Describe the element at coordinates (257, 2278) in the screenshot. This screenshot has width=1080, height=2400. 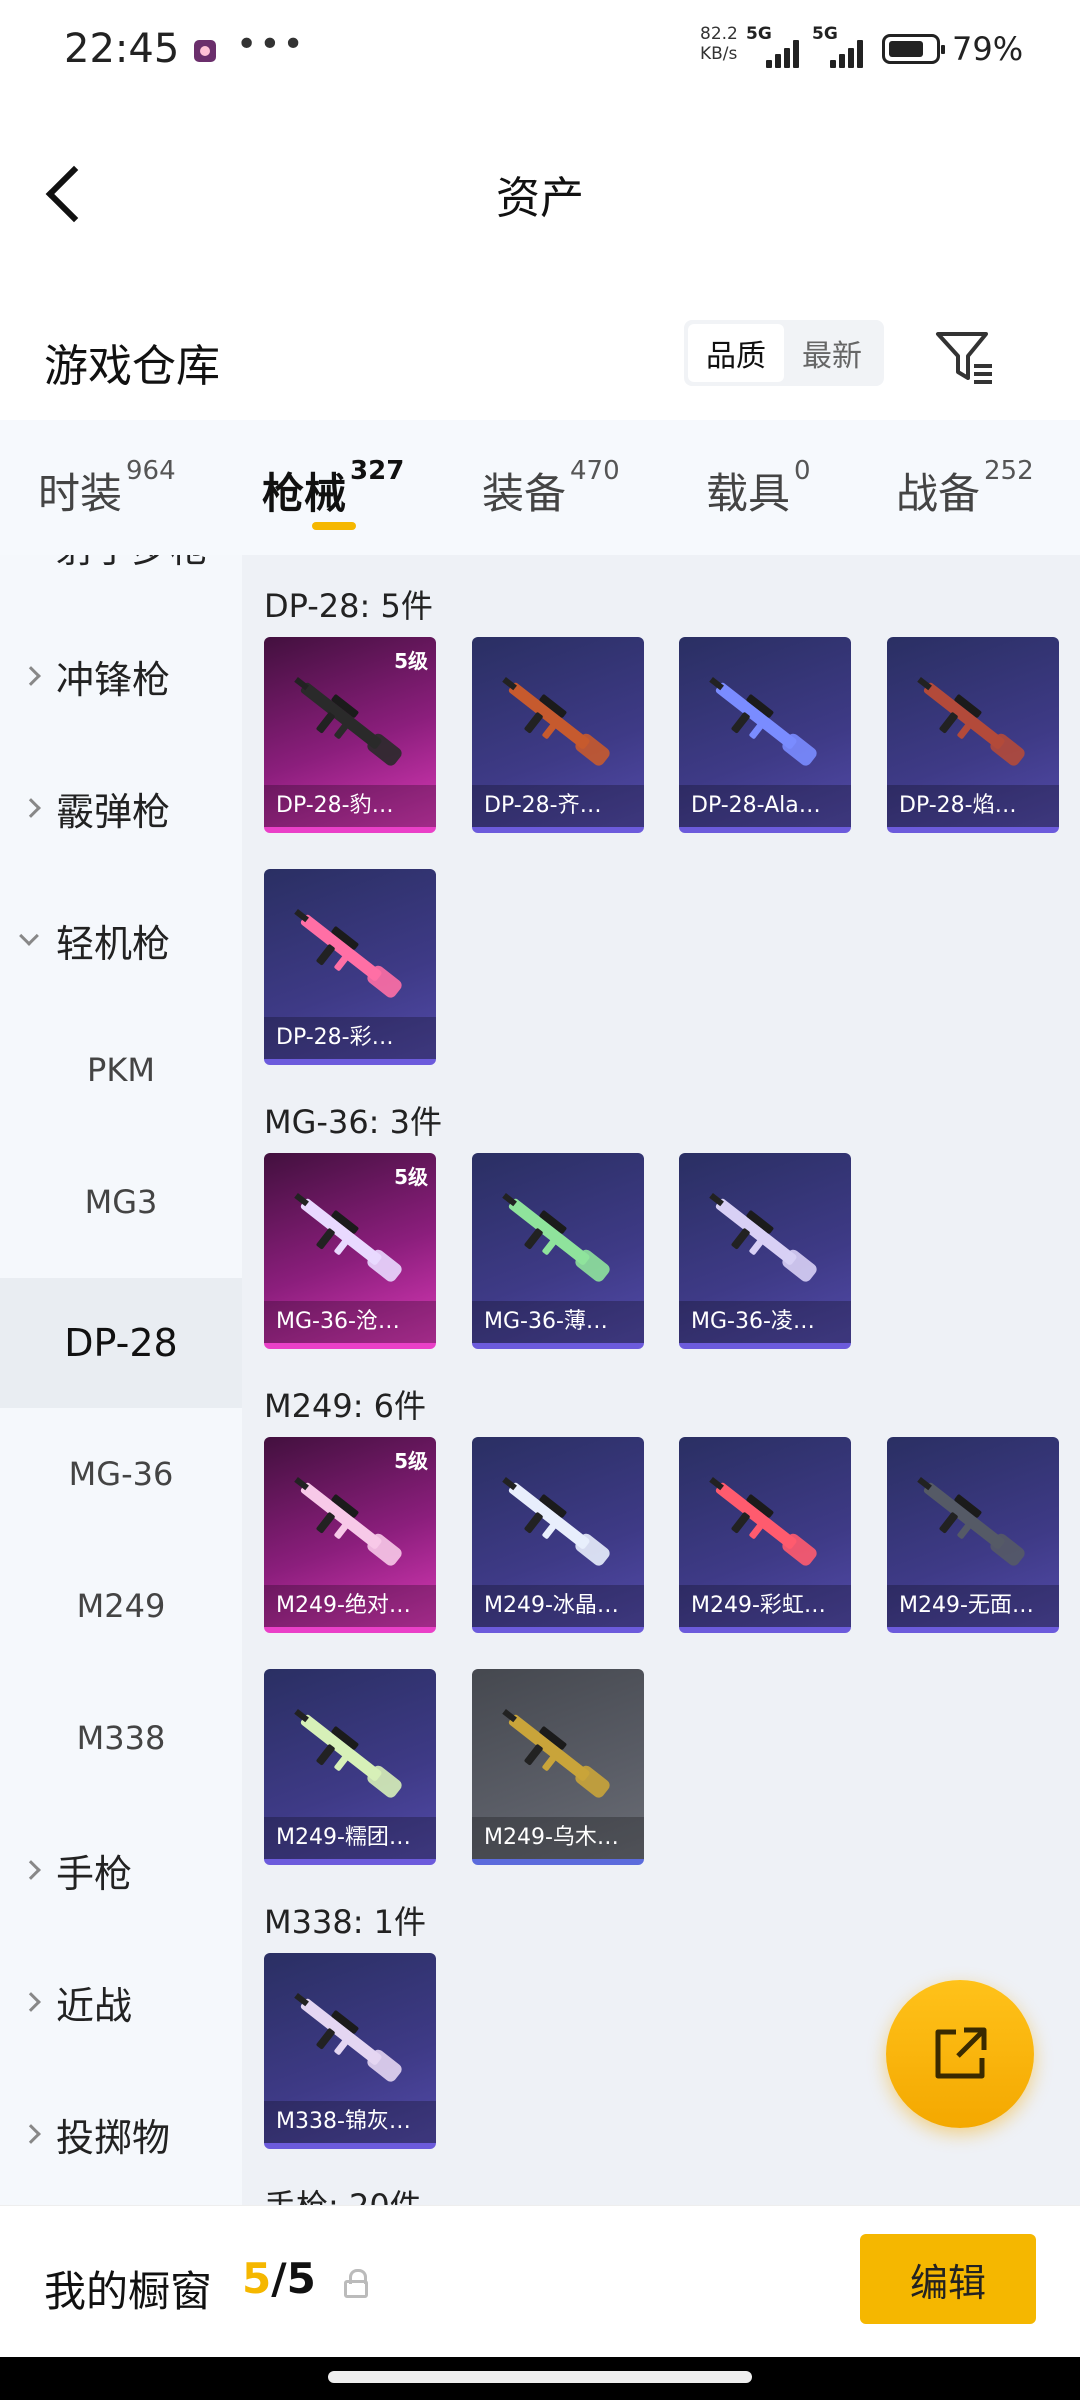
I see `showcase-current: 5` at that location.